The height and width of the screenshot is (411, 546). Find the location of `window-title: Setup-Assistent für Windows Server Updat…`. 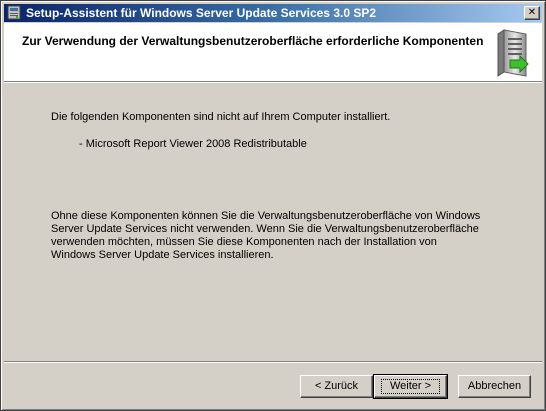

window-title: Setup-Assistent für Windows Server Updat… is located at coordinates (201, 13).